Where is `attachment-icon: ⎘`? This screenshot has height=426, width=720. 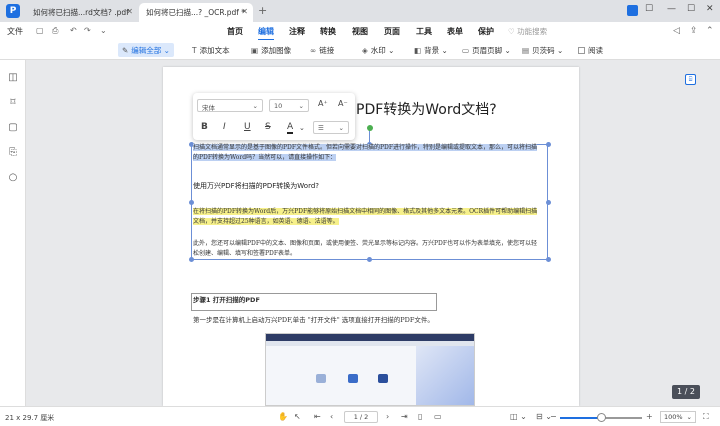
attachment-icon: ⎘ is located at coordinates (13, 153).